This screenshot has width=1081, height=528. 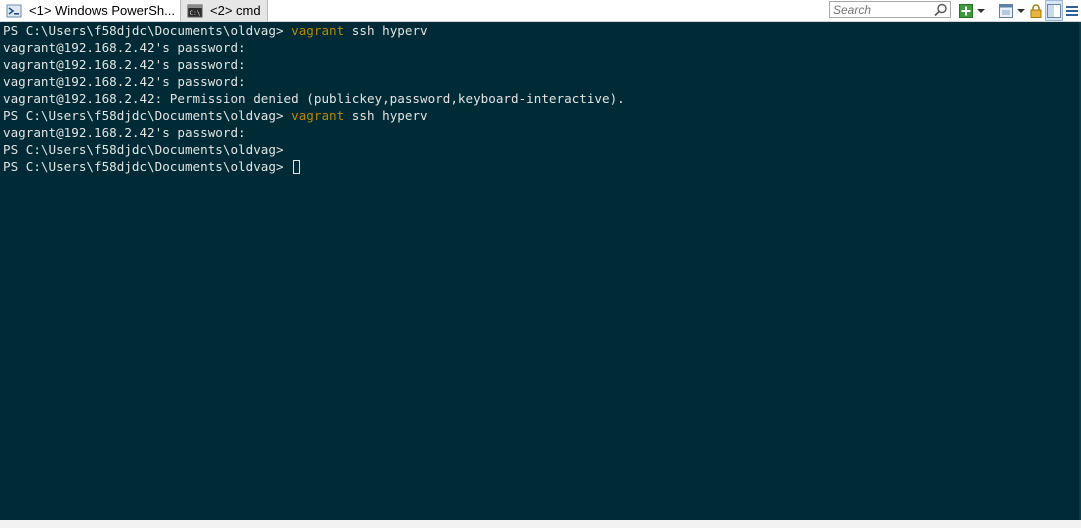 I want to click on window-layout-dropdown, so click(x=1021, y=10).